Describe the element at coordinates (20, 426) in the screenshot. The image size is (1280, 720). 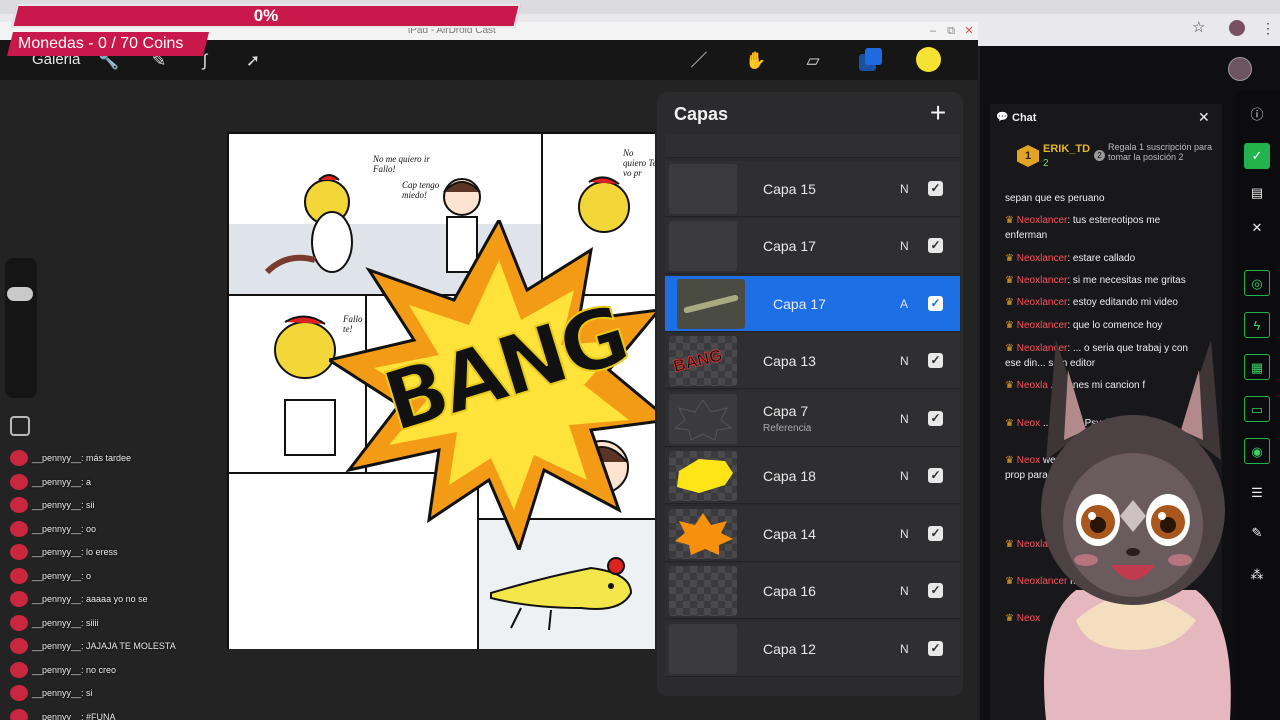
I see `modify-square-button` at that location.